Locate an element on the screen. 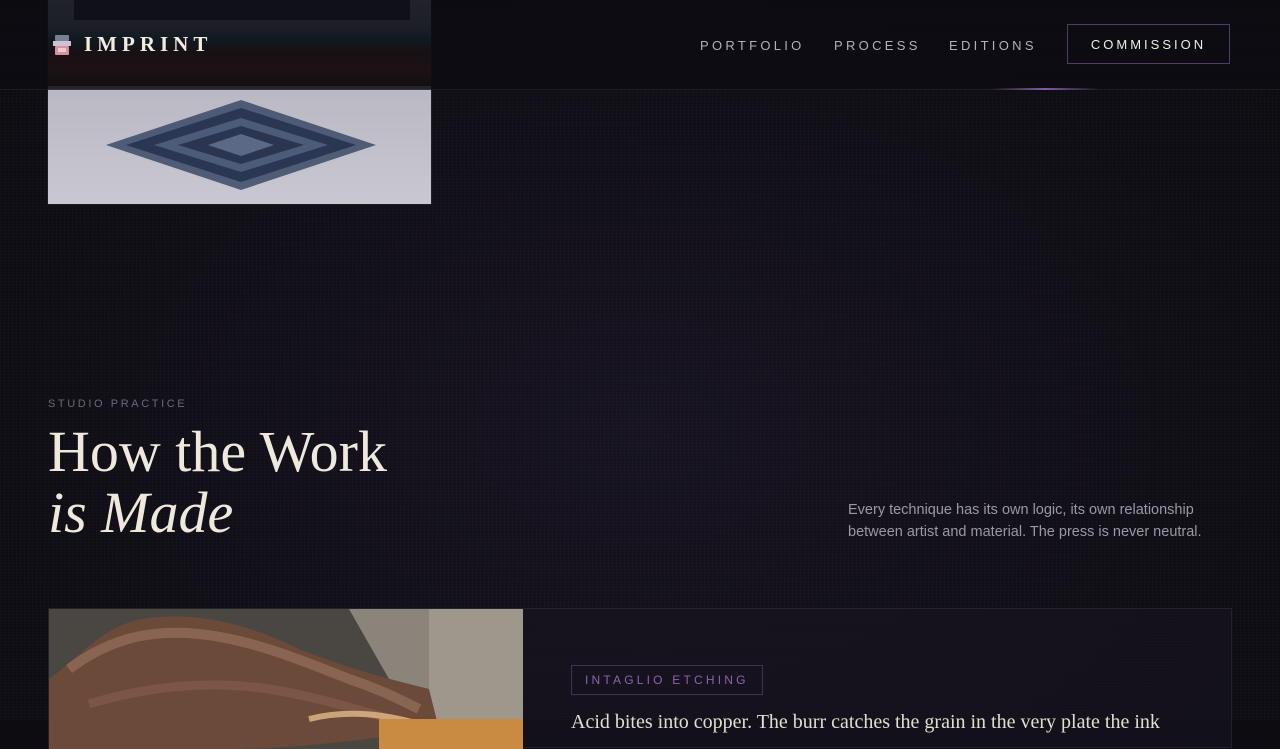 The height and width of the screenshot is (749, 1280). title-line-2: is Made is located at coordinates (141, 512).